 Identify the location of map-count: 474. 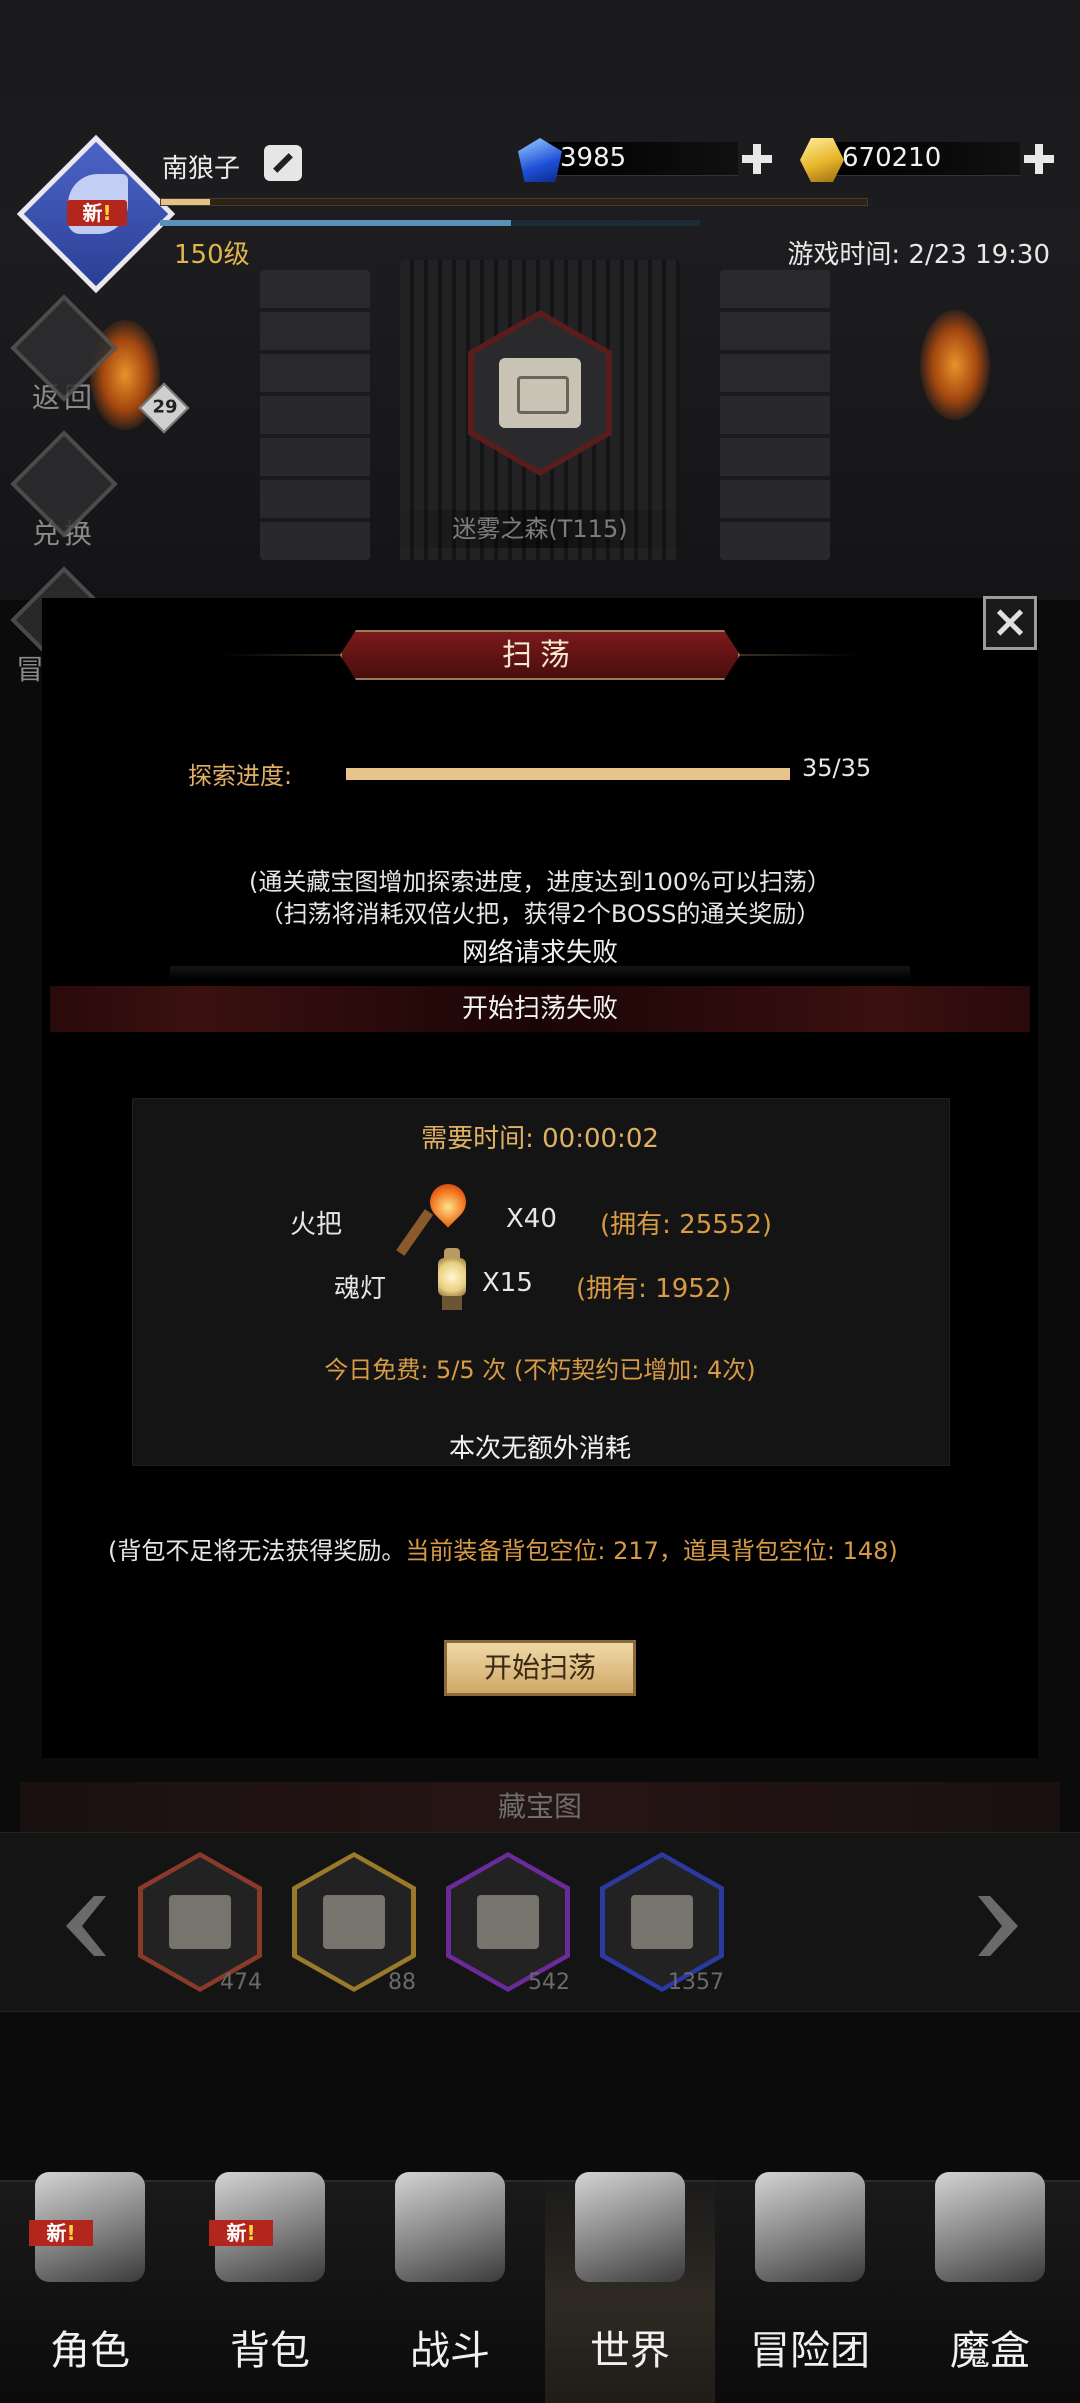
(241, 1982).